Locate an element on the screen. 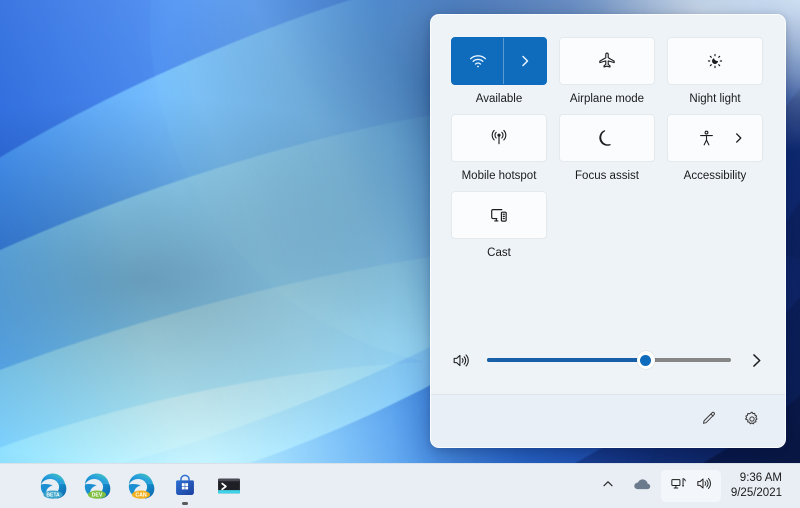 This screenshot has height=508, width=800. night-light-icon is located at coordinates (715, 61).